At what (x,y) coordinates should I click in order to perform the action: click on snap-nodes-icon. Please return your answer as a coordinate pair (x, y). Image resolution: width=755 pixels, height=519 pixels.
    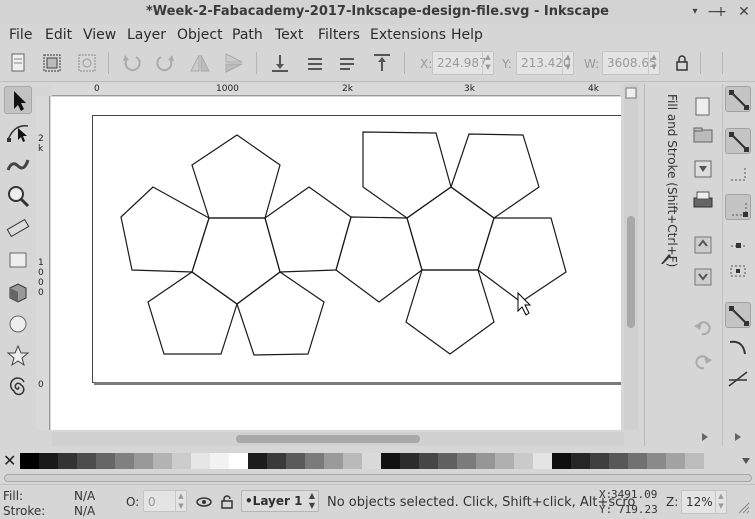
    Looking at the image, I should click on (738, 315).